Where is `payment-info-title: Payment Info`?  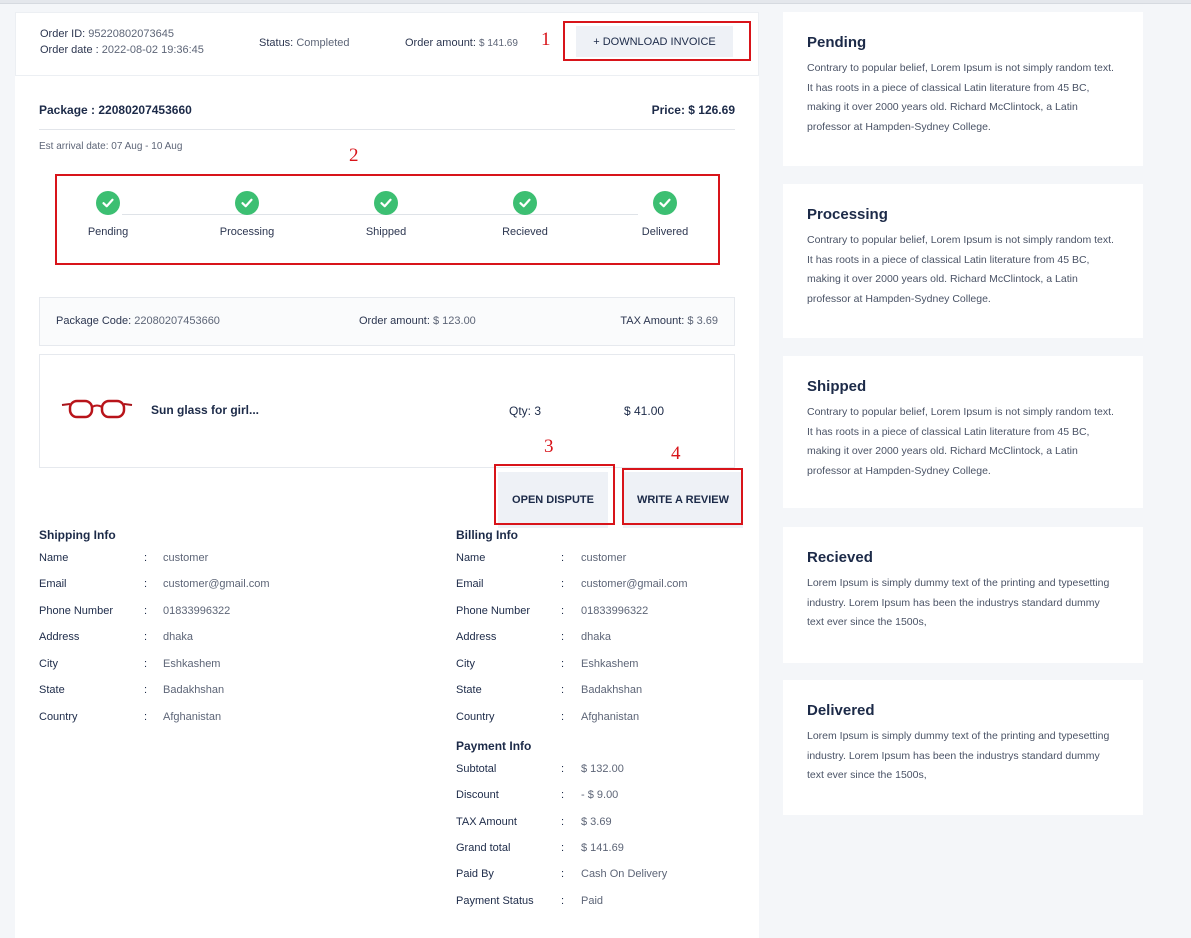
payment-info-title: Payment Info is located at coordinates (494, 746).